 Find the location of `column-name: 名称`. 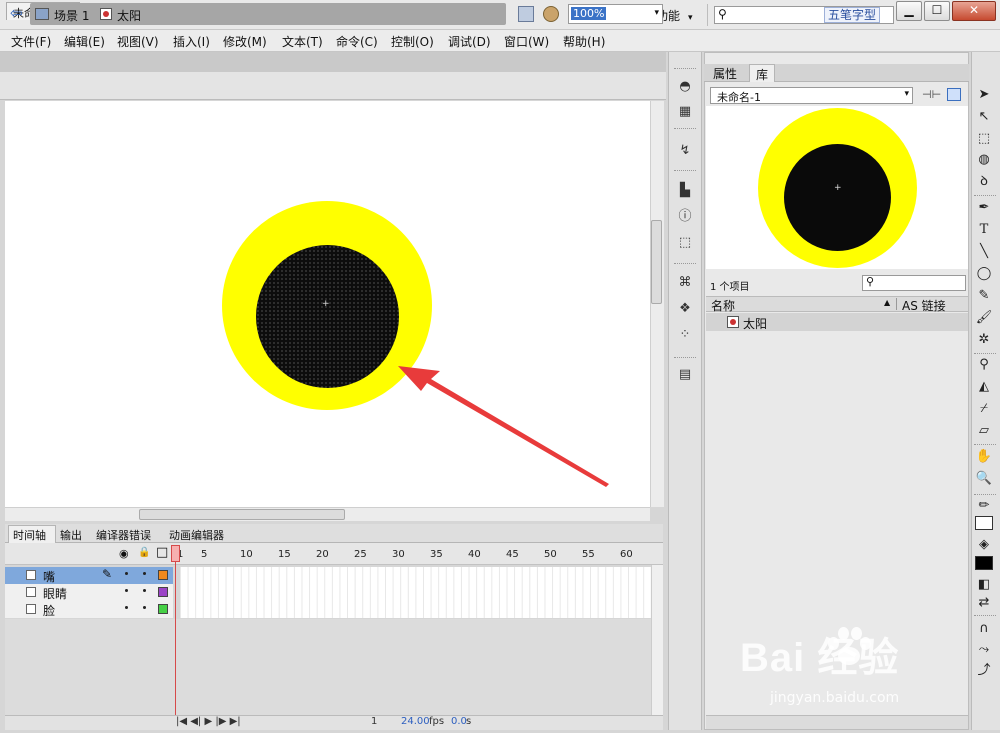

column-name: 名称 is located at coordinates (723, 305).